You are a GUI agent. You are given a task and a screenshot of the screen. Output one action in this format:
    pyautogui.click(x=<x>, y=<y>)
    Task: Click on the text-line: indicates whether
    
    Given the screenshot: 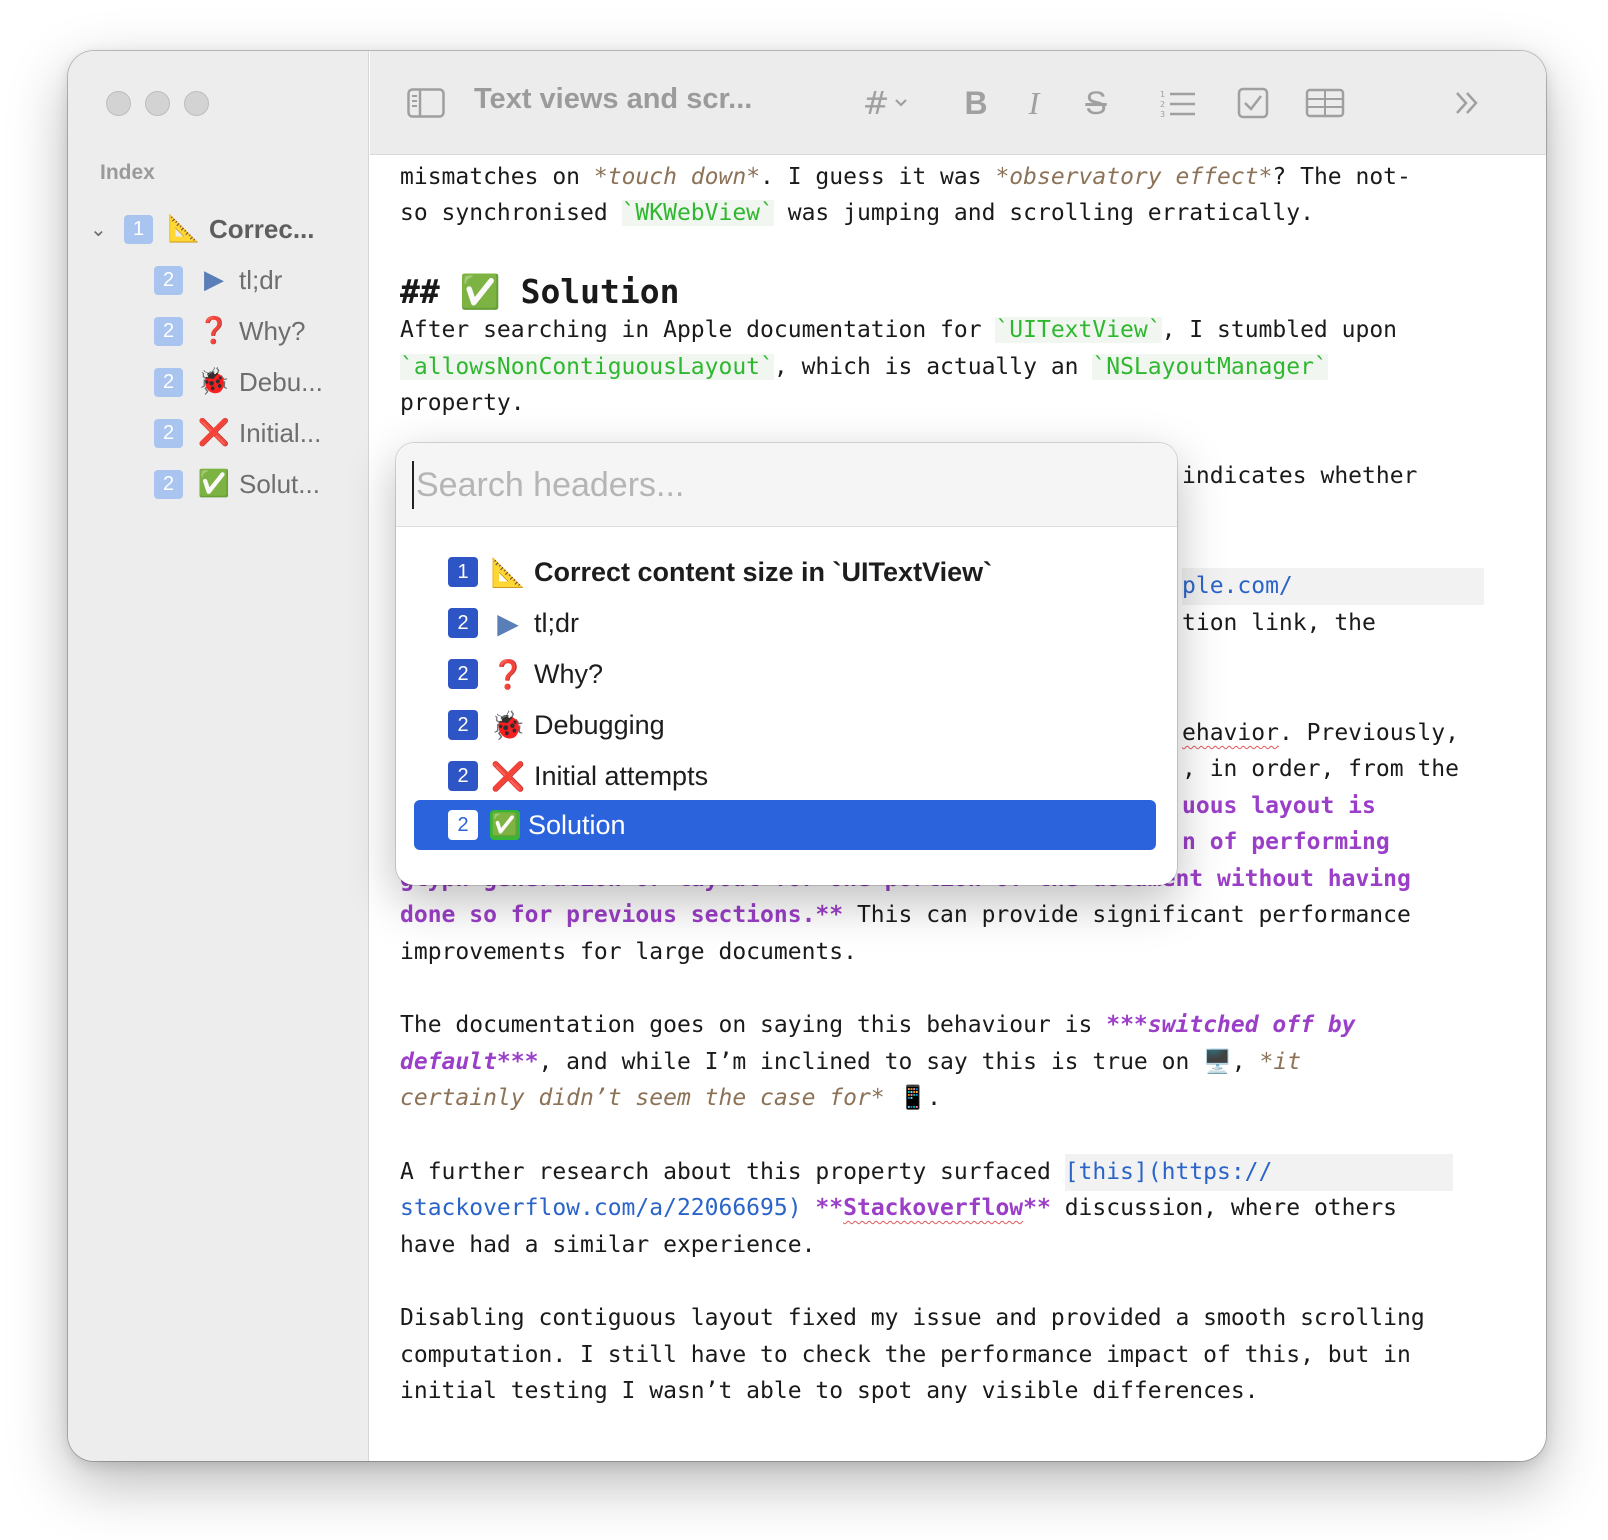 What is the action you would take?
    pyautogui.click(x=1300, y=476)
    